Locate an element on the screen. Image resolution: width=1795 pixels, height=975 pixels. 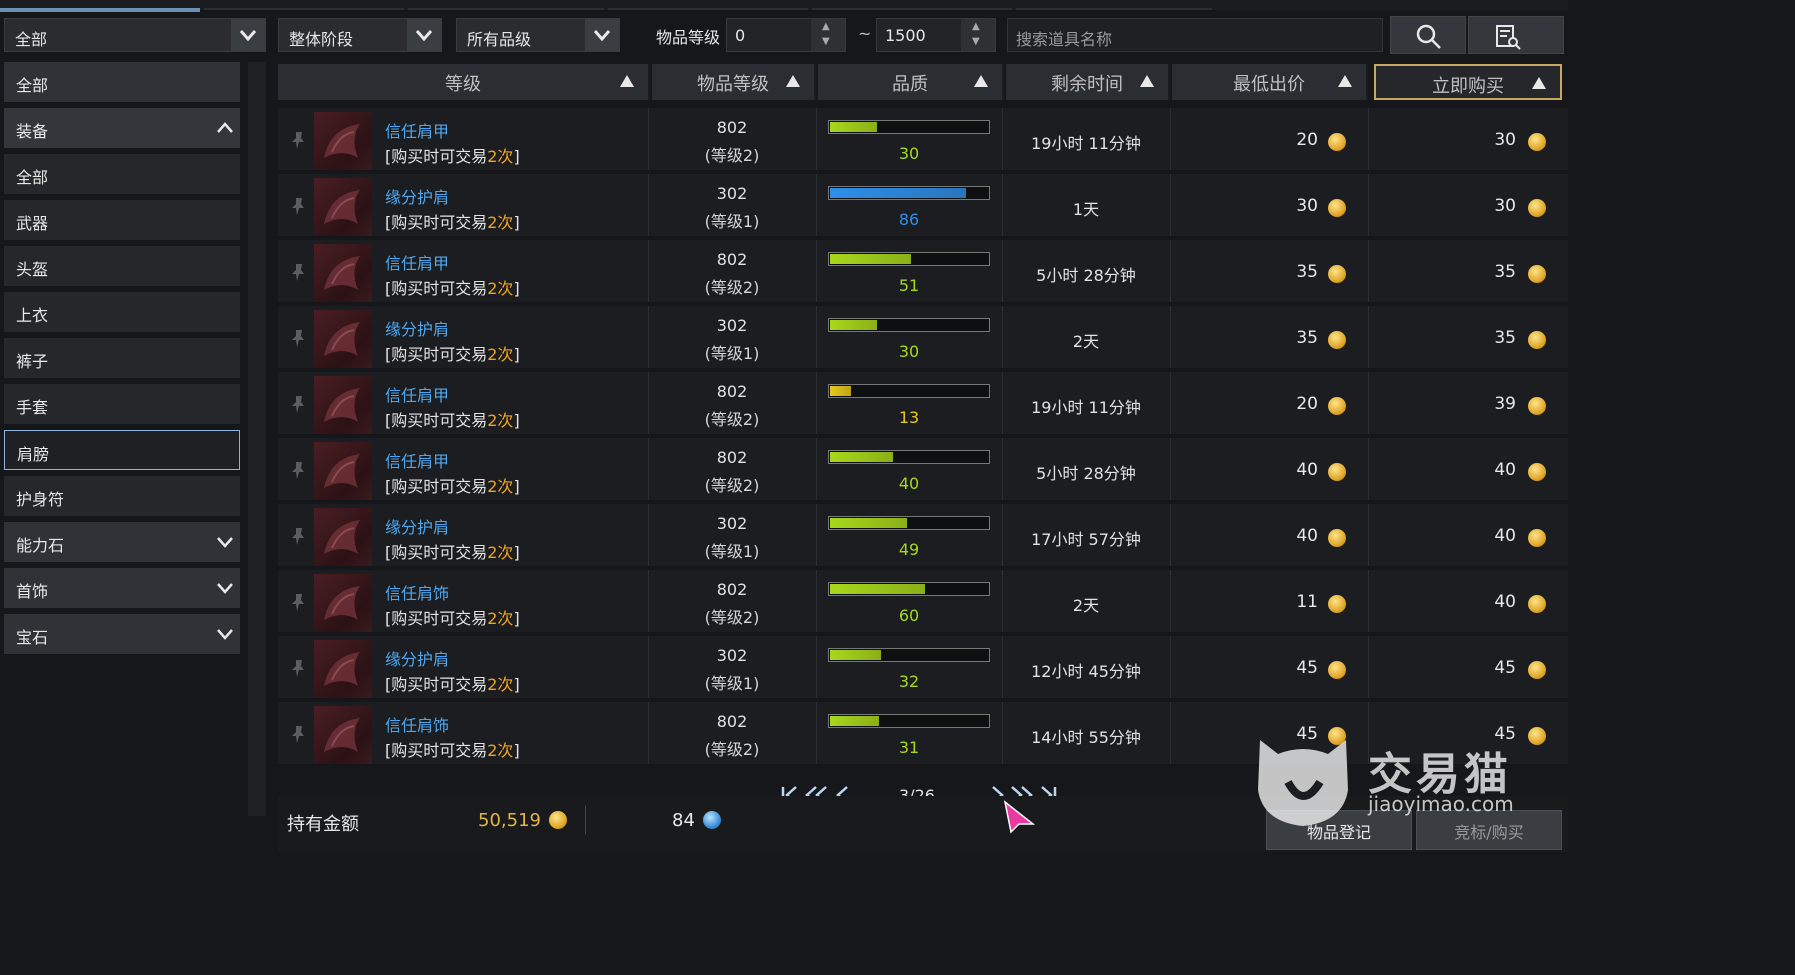
table-row: 缘分护肩 [购买时可交易2次] 302 (等级1) 86 1天 30 30 is located at coordinates (923, 206).